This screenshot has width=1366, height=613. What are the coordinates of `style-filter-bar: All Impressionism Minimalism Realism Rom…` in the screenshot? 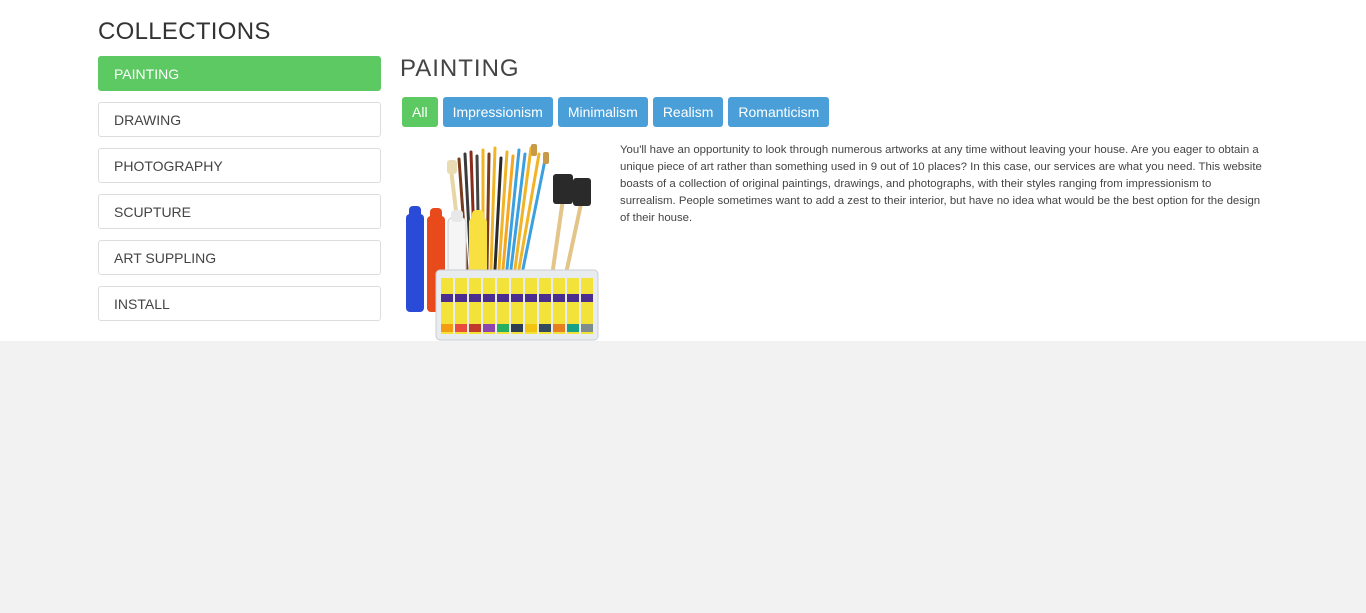 It's located at (616, 112).